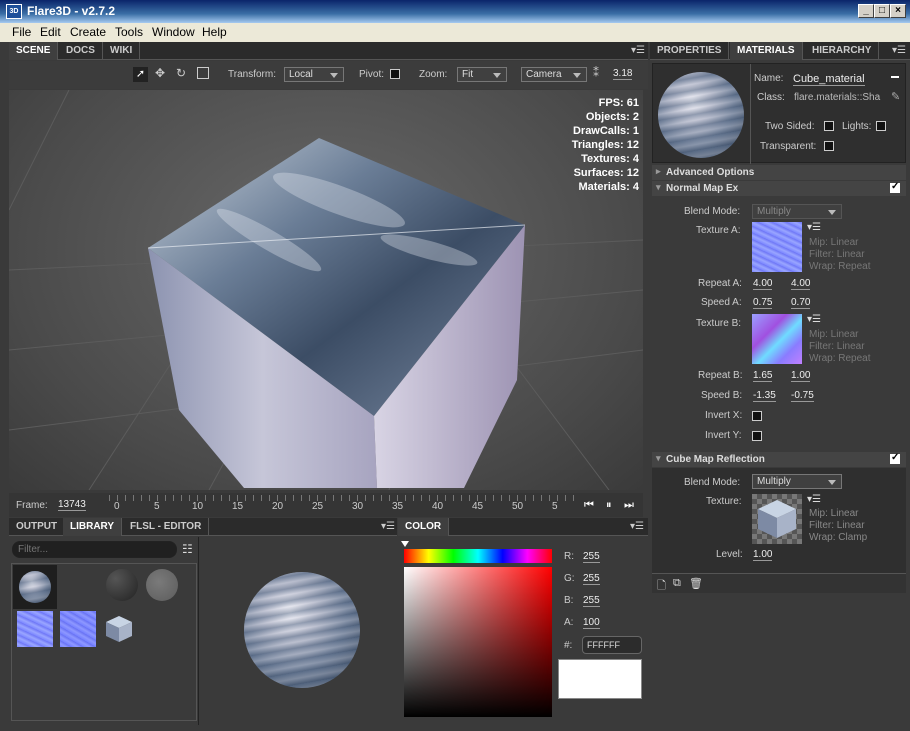 The image size is (910, 731). Describe the element at coordinates (771, 97) in the screenshot. I see `class-label: Class:` at that location.